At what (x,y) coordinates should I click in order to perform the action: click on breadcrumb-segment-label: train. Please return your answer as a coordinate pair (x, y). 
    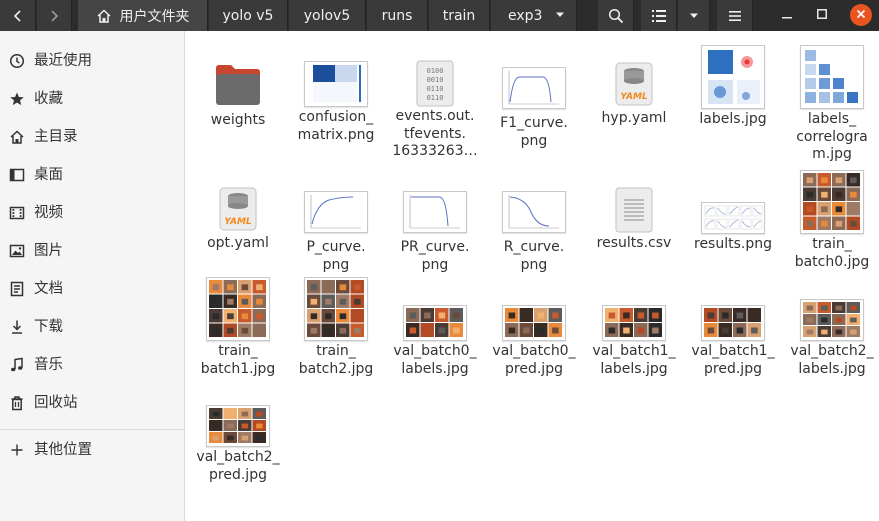
    Looking at the image, I should click on (459, 15).